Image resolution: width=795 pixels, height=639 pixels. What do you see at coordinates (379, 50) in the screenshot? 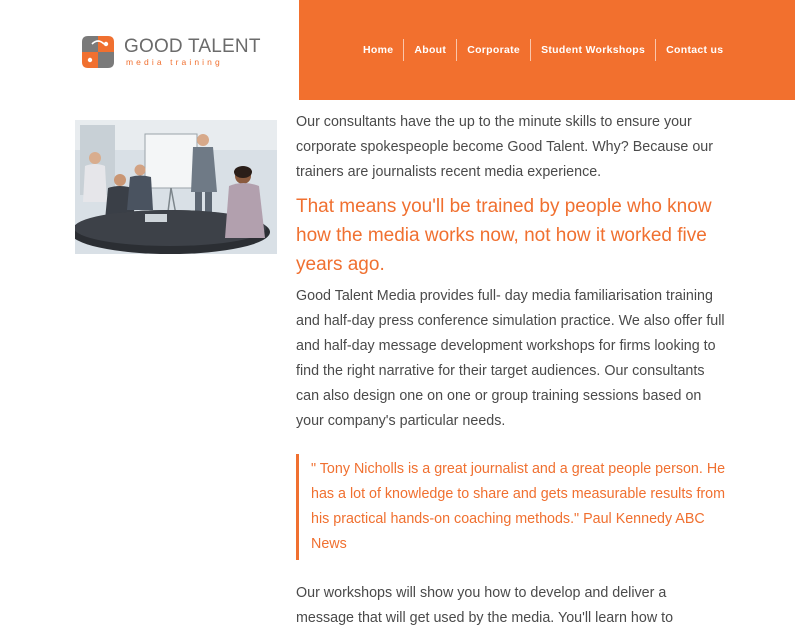
I see `nav-home: Home` at bounding box center [379, 50].